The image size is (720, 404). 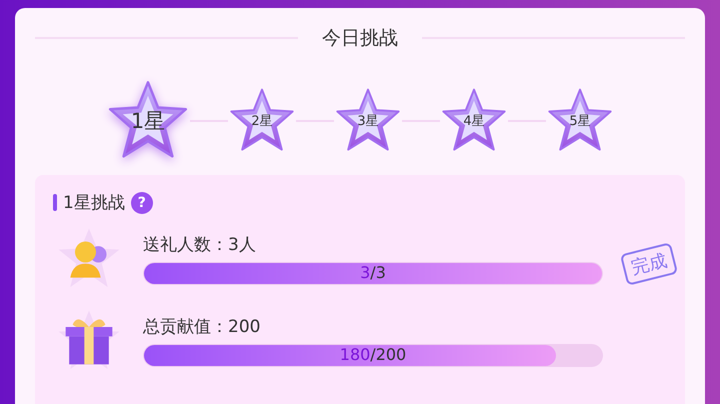 I want to click on progress-text: 3/3, so click(x=373, y=272).